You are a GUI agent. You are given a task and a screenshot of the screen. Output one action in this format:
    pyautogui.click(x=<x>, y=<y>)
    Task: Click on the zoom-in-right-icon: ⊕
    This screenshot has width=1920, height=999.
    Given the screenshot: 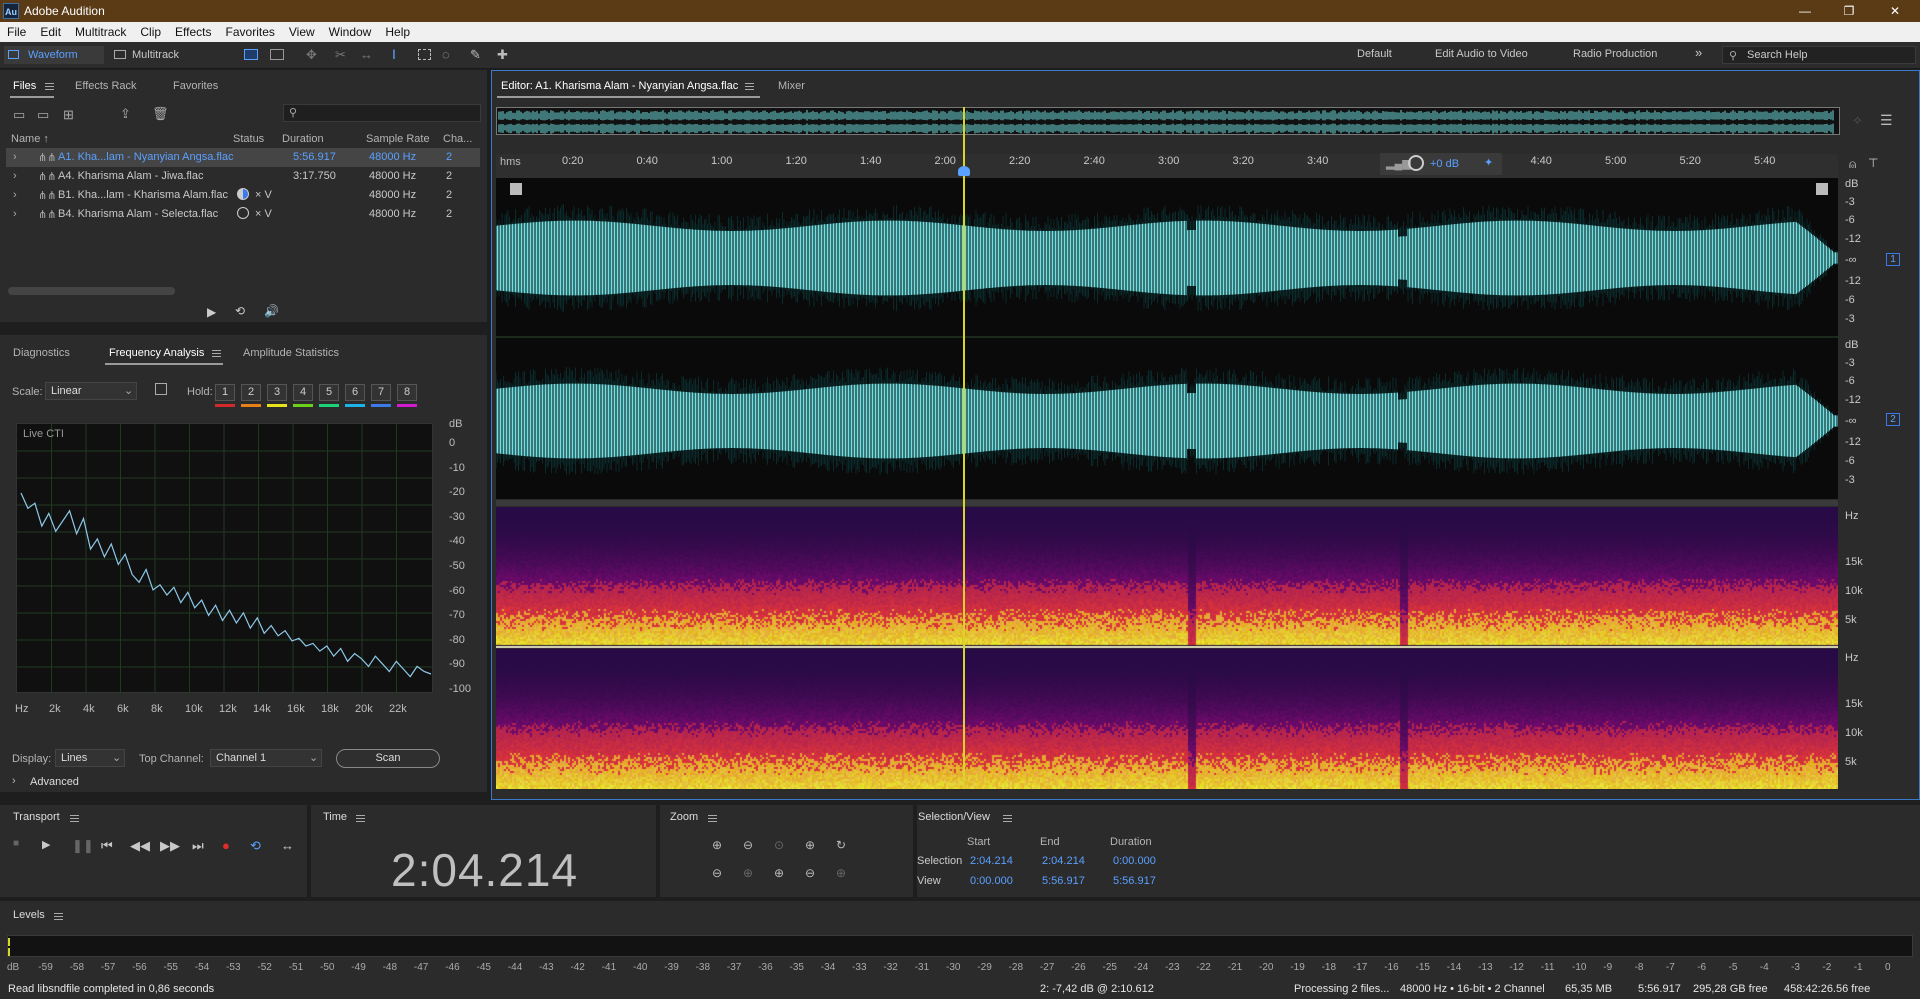 What is the action you would take?
    pyautogui.click(x=841, y=873)
    